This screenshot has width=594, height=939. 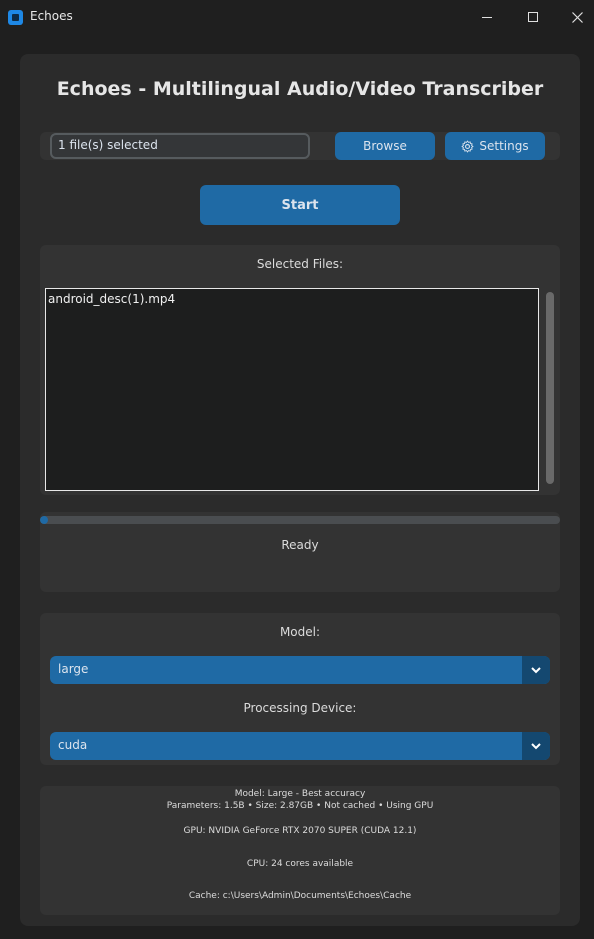 What do you see at coordinates (300, 689) in the screenshot?
I see `options-panel: Model: large Processing Device: cuda` at bounding box center [300, 689].